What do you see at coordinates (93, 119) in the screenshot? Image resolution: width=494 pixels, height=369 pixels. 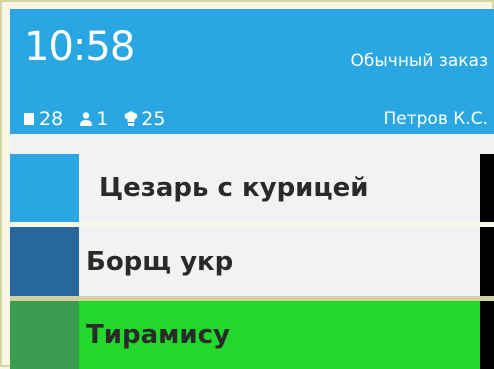 I see `guest-stat: 1` at bounding box center [93, 119].